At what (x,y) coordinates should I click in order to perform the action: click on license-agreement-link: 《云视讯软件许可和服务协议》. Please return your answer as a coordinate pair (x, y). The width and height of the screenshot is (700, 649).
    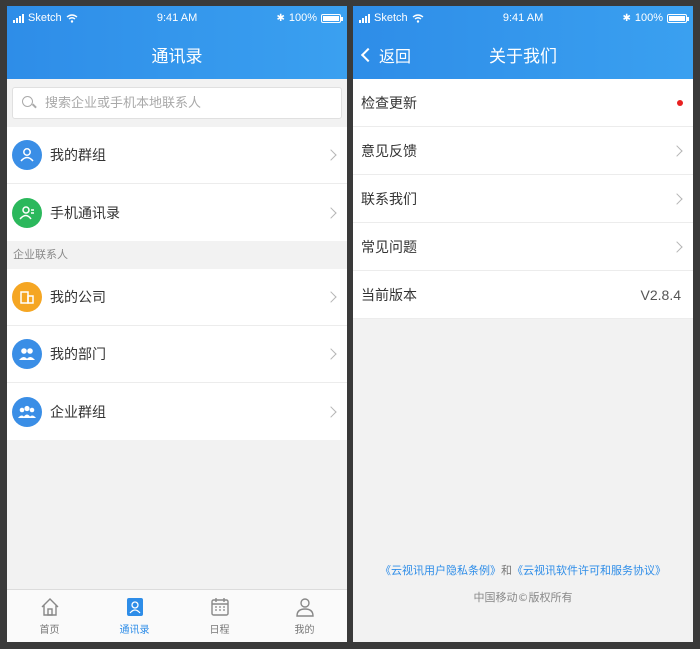
    Looking at the image, I should click on (589, 570).